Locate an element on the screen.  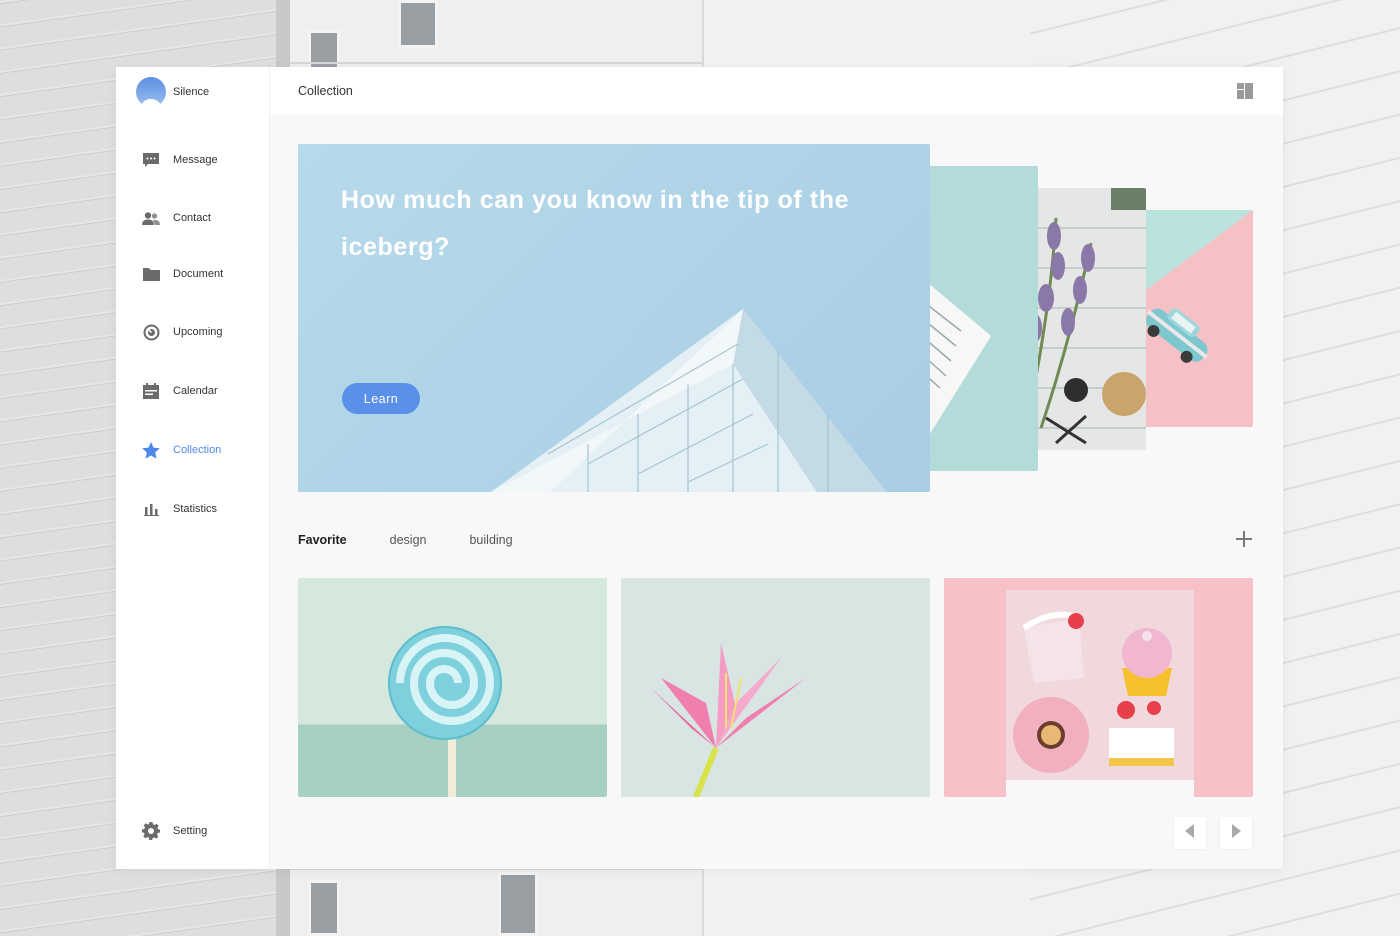
star-icon is located at coordinates (151, 450).